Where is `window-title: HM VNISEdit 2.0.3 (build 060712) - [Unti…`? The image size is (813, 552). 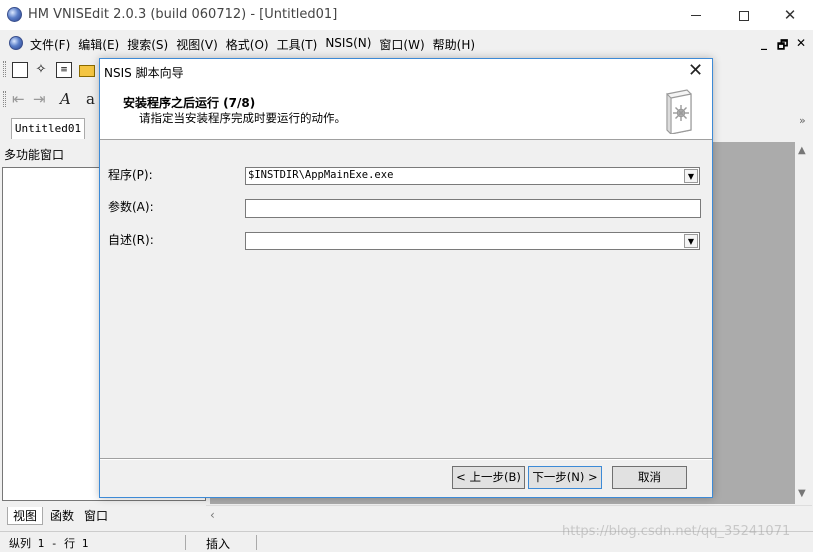 window-title: HM VNISEdit 2.0.3 (build 060712) - [Unti… is located at coordinates (183, 14).